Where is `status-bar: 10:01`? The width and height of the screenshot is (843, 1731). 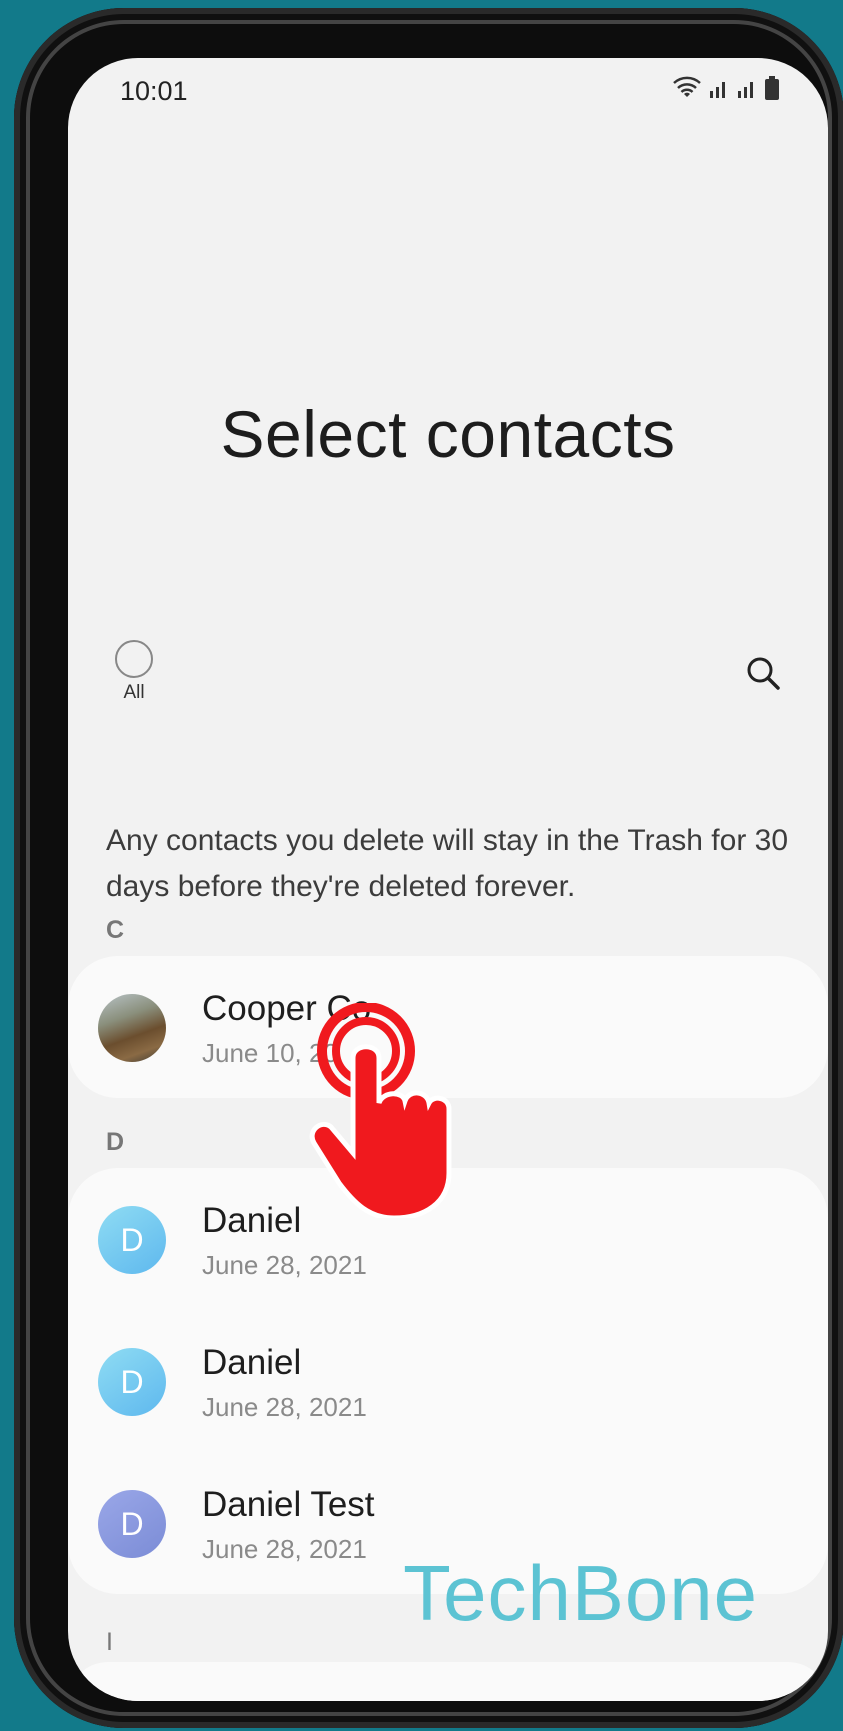
status-bar: 10:01 is located at coordinates (448, 93).